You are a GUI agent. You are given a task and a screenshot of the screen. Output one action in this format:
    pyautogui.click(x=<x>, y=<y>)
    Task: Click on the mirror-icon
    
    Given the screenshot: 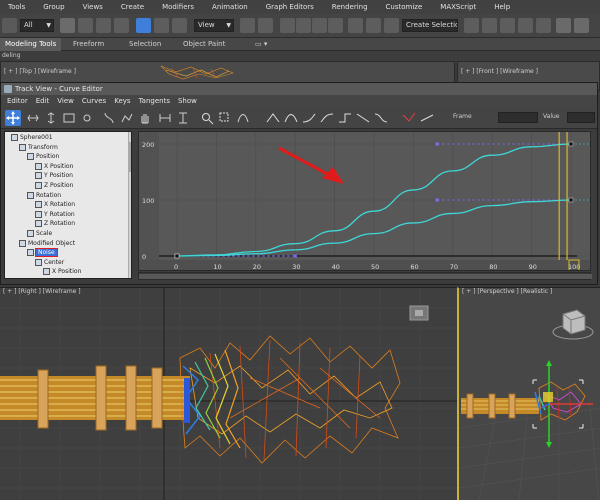 What is the action you would take?
    pyautogui.click(x=373, y=25)
    